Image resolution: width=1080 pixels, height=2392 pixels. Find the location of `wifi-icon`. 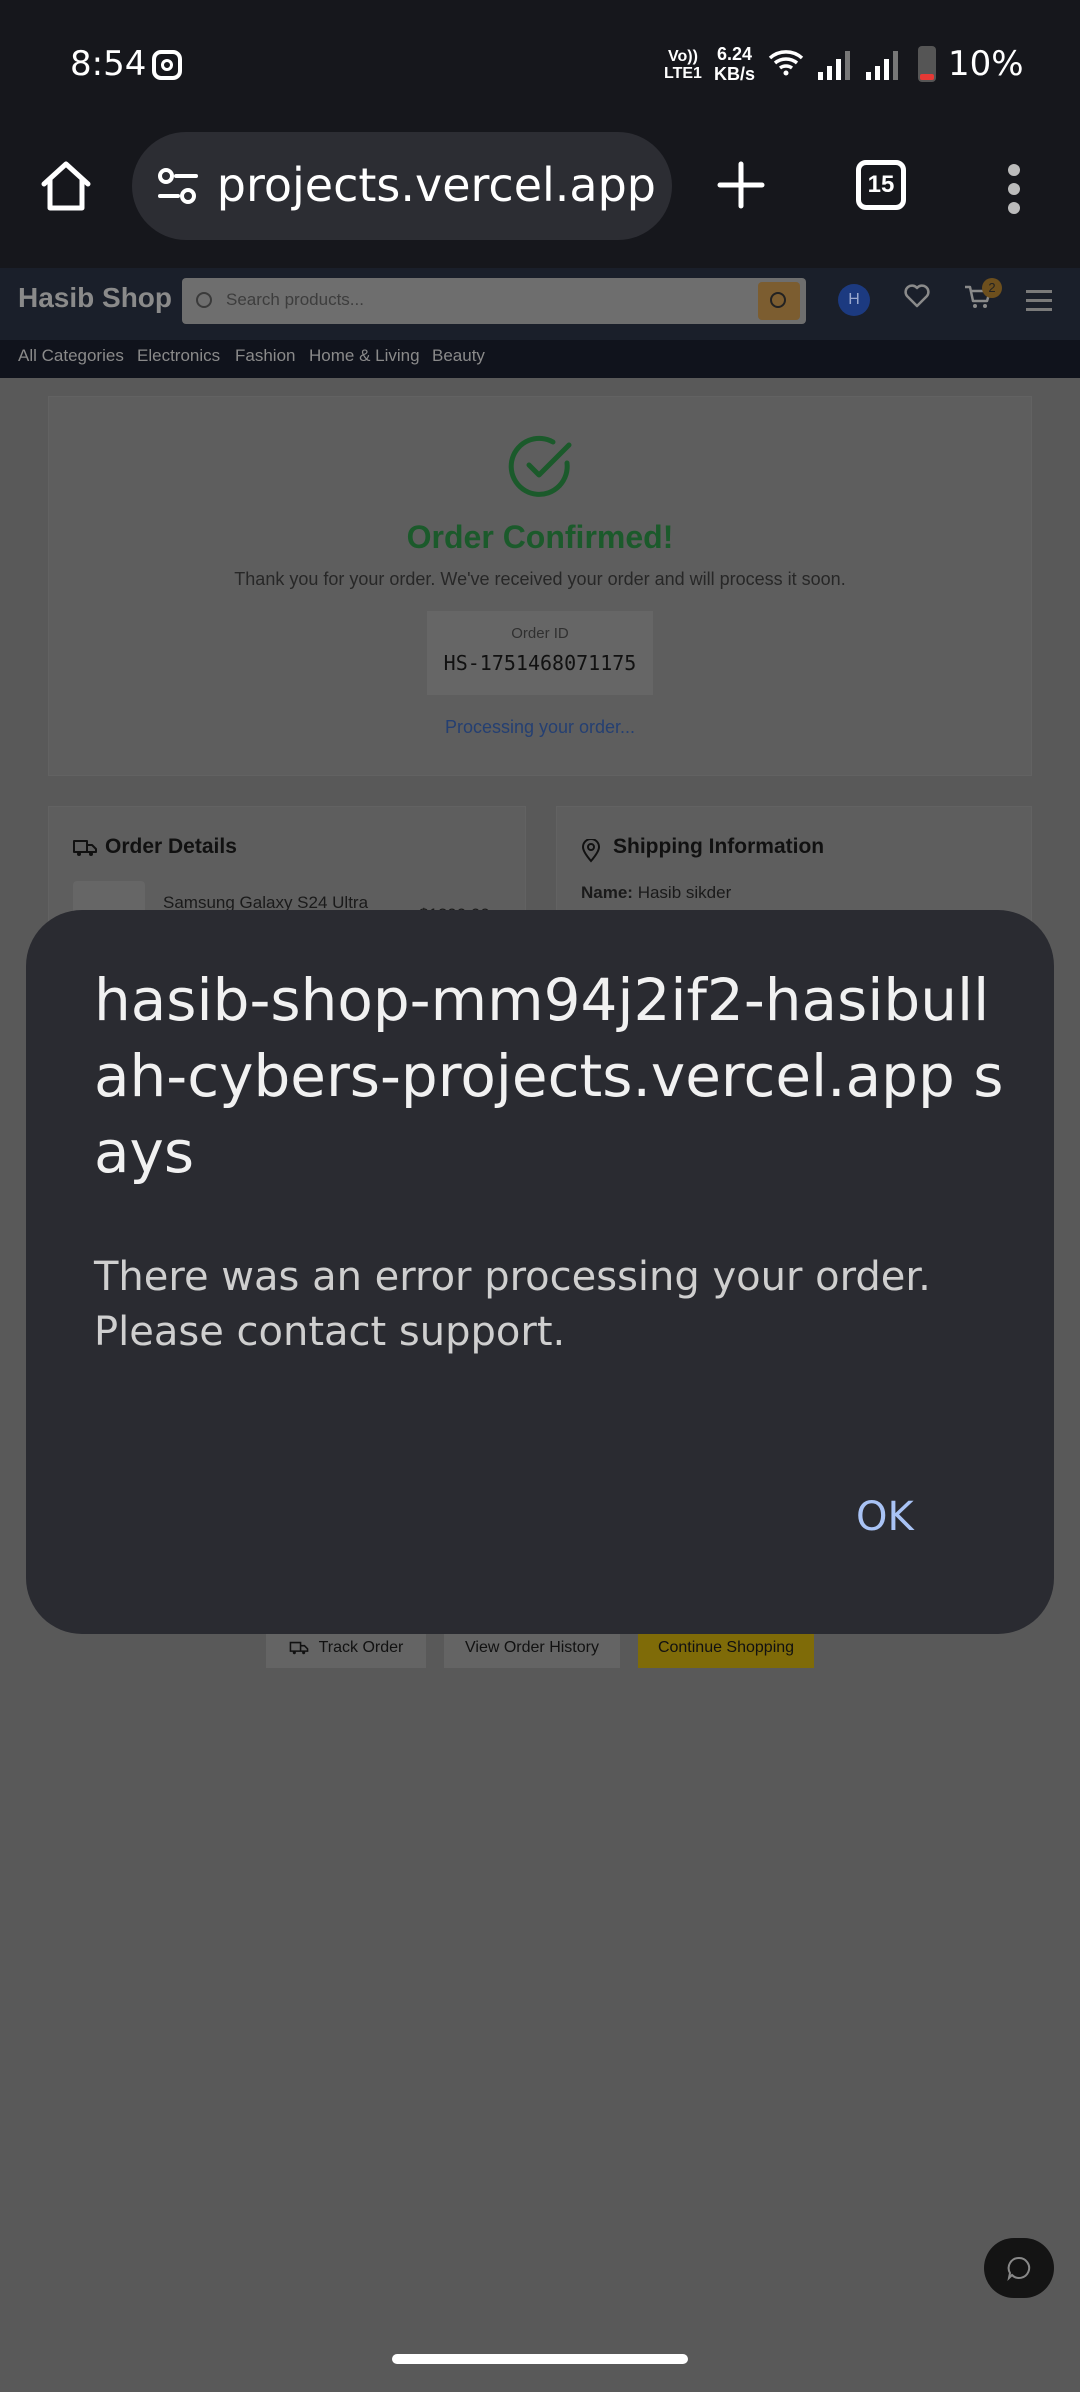

wifi-icon is located at coordinates (786, 63).